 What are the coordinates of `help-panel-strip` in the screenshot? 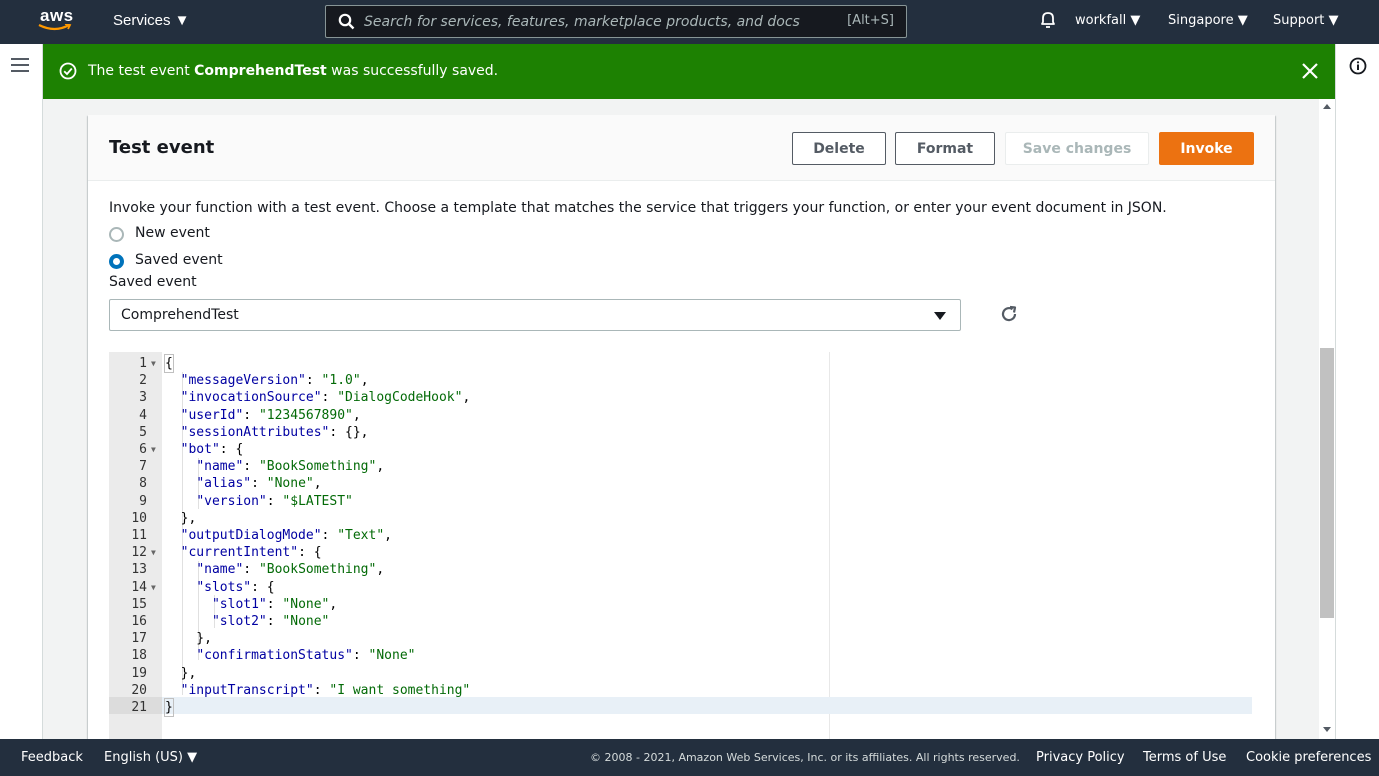 It's located at (1357, 391).